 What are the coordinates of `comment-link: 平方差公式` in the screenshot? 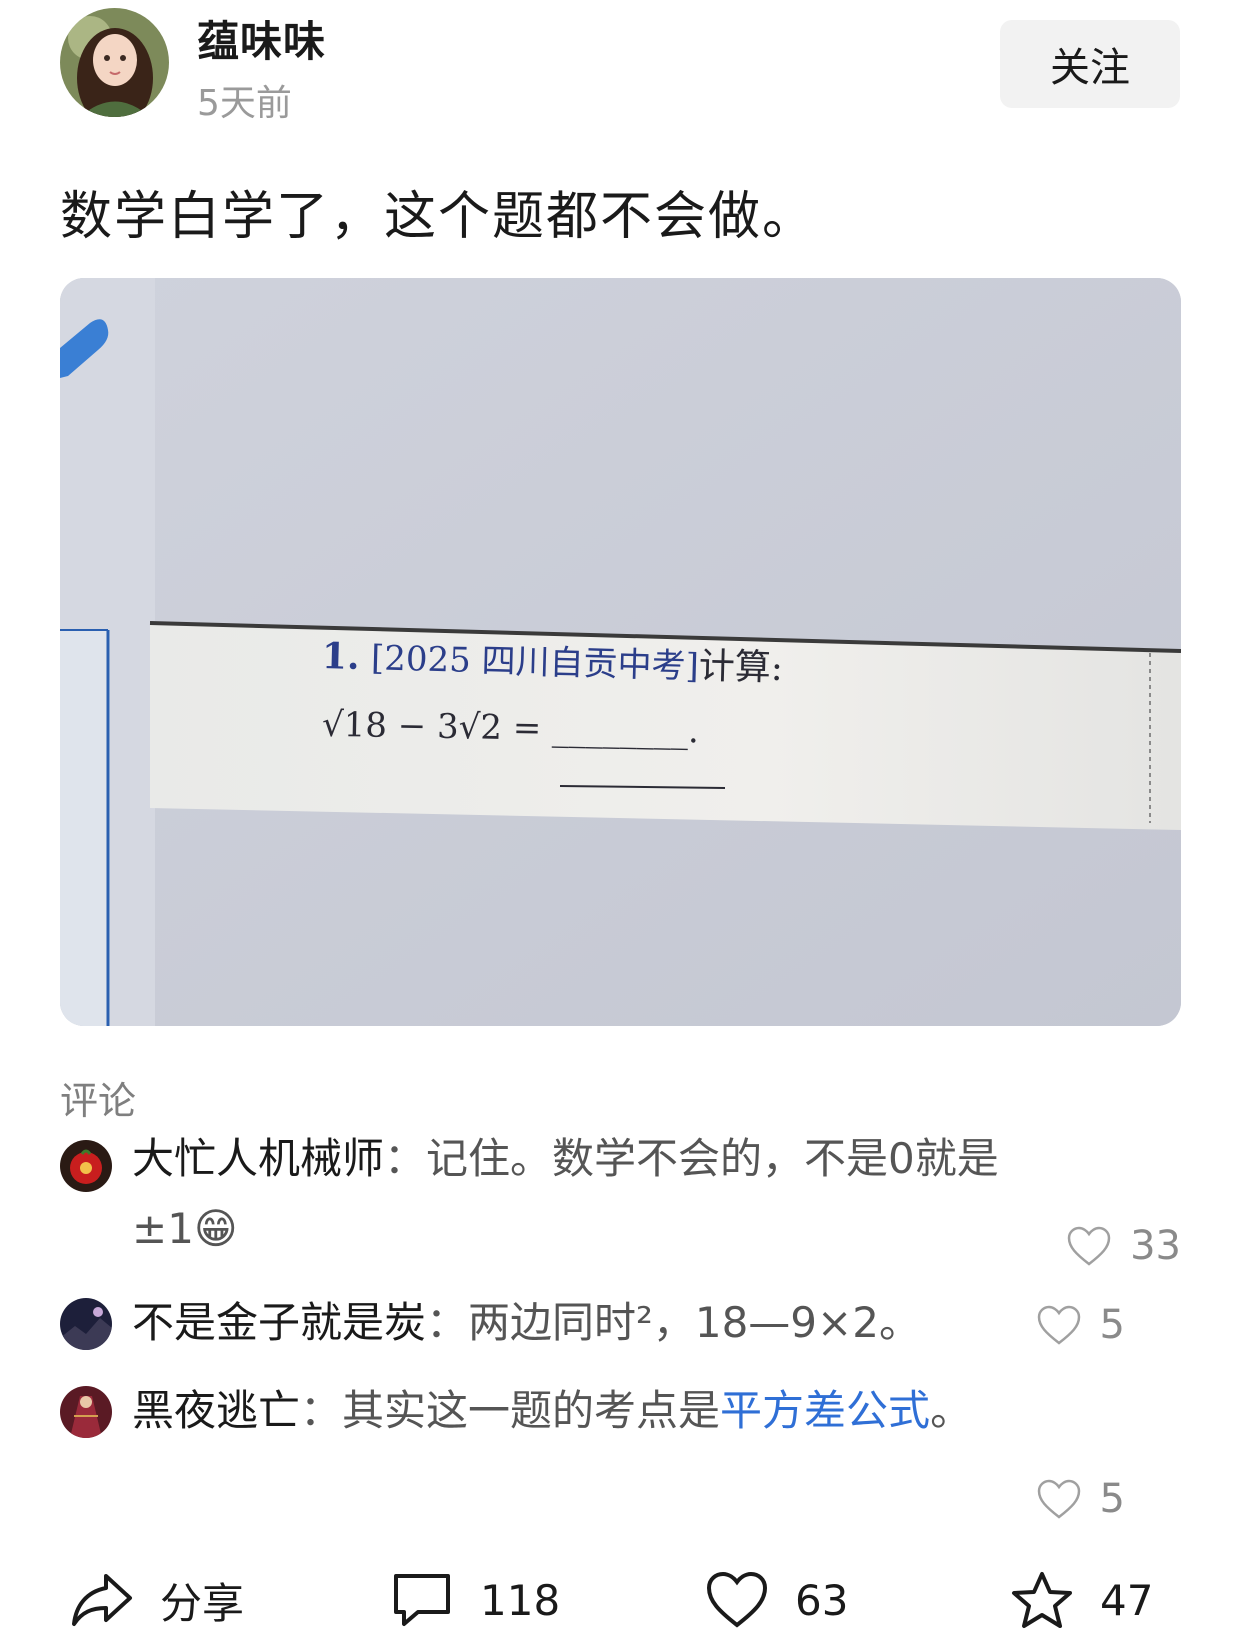 It's located at (825, 1410).